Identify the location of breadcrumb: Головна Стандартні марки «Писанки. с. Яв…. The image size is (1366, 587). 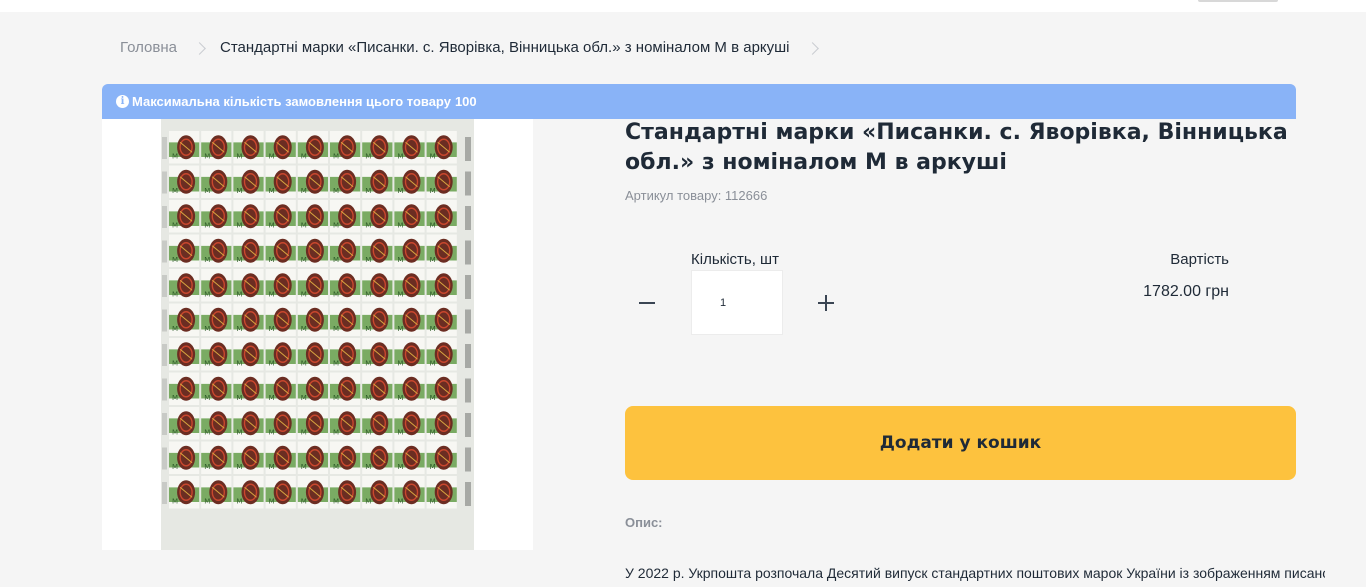
(476, 48).